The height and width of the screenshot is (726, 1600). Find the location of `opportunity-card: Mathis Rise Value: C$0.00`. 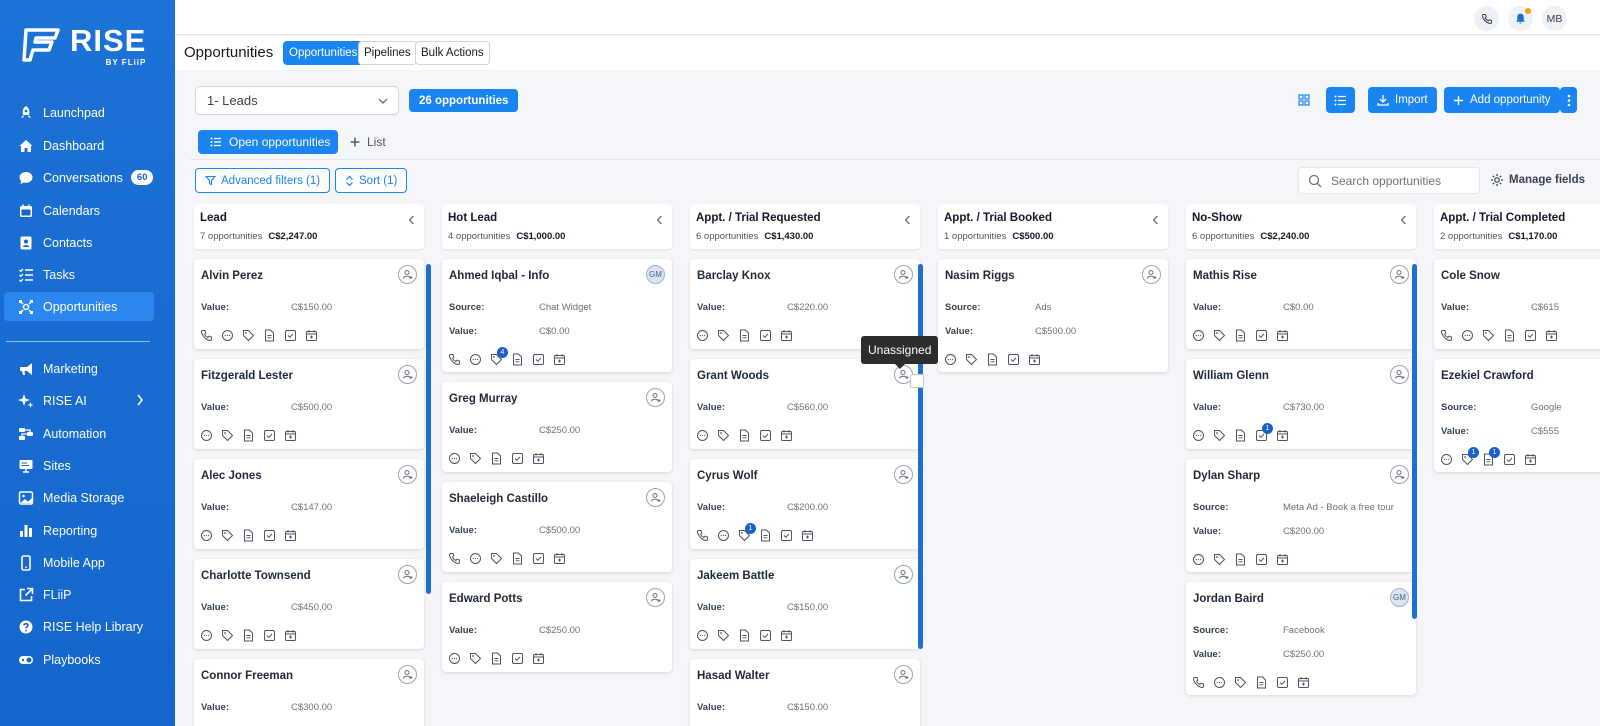

opportunity-card: Mathis Rise Value: C$0.00 is located at coordinates (1301, 304).